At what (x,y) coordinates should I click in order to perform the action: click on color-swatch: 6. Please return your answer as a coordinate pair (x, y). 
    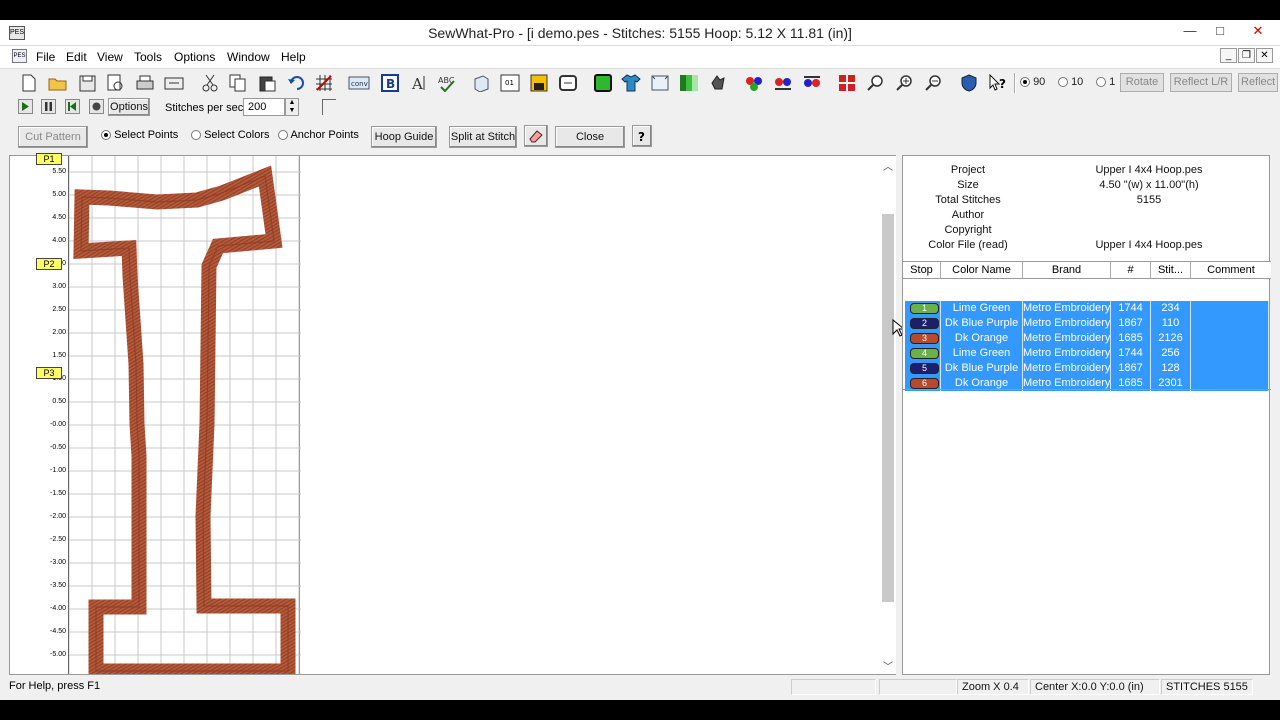
    Looking at the image, I should click on (924, 383).